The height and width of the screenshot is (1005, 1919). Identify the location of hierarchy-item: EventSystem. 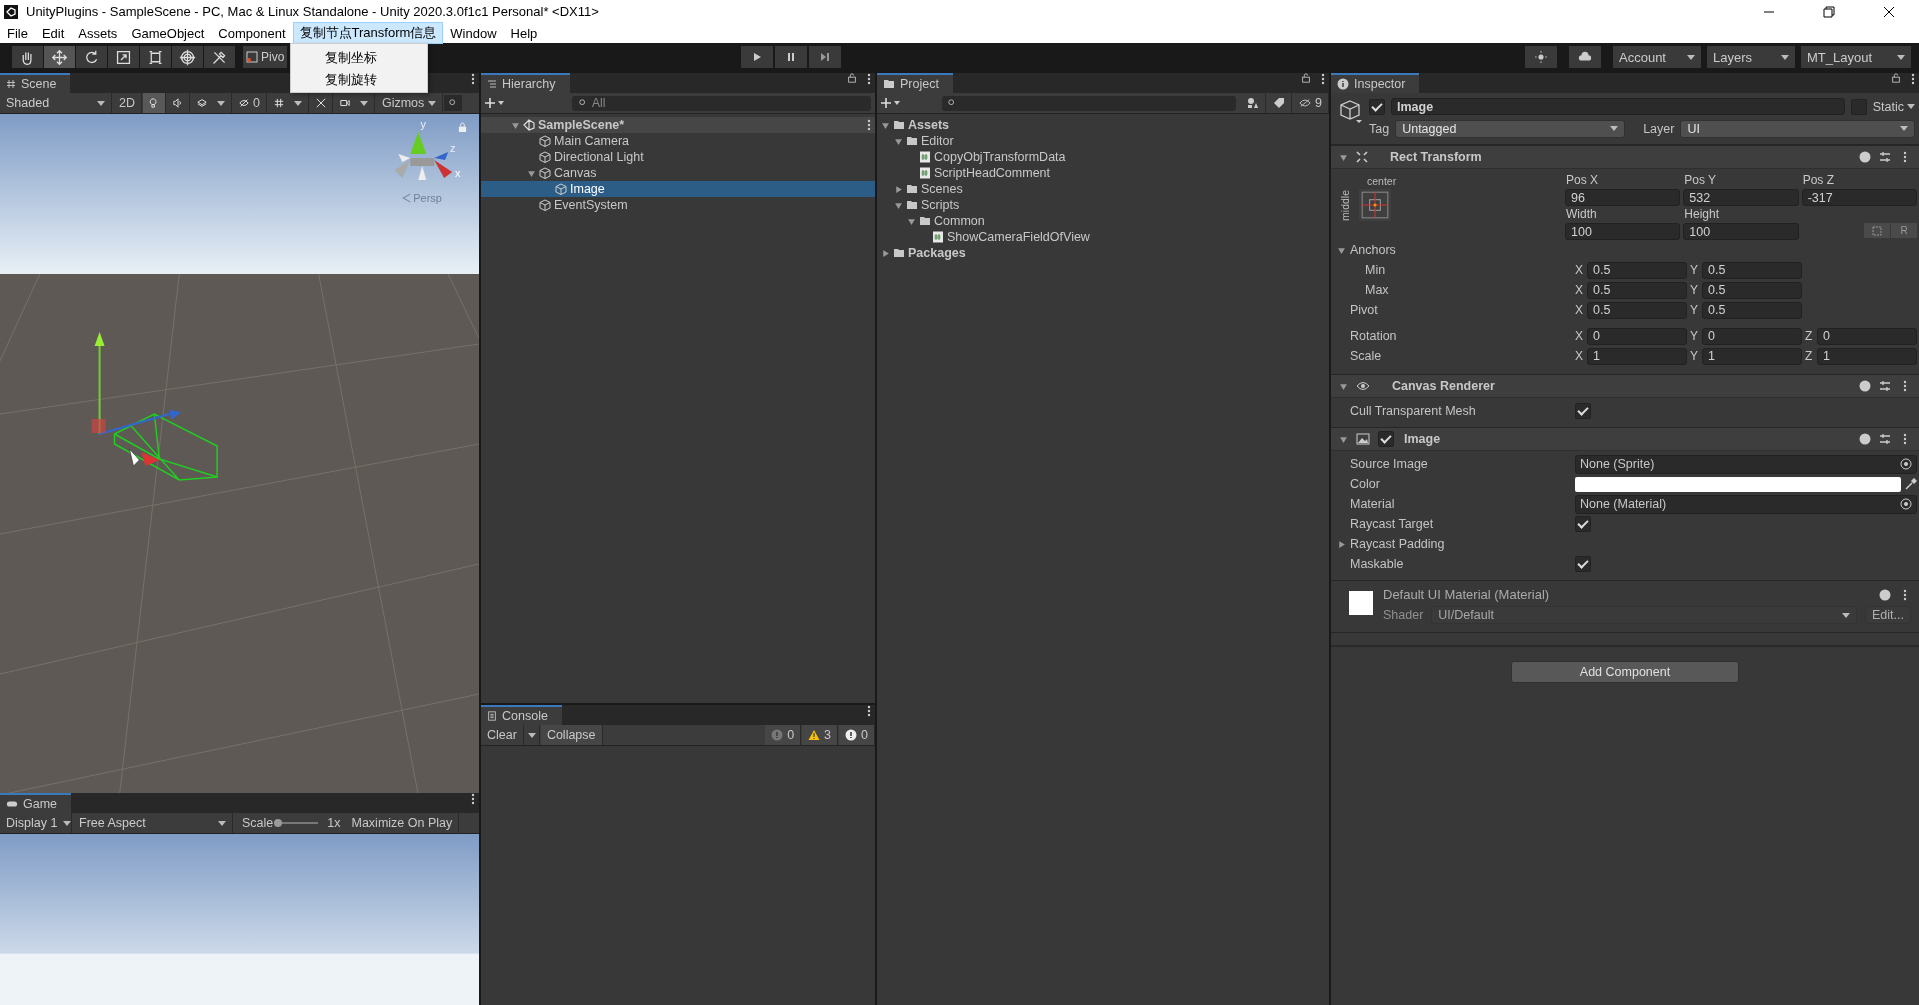
(678, 205).